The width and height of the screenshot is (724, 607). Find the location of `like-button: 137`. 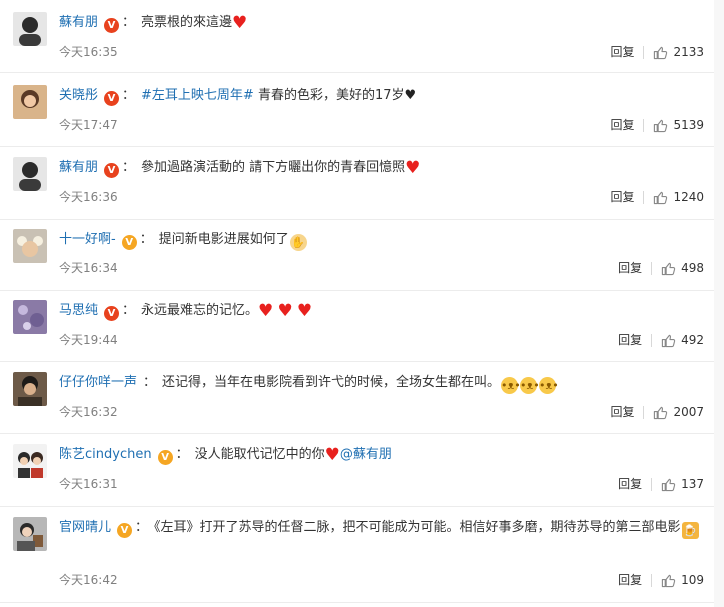

like-button: 137 is located at coordinates (682, 484).